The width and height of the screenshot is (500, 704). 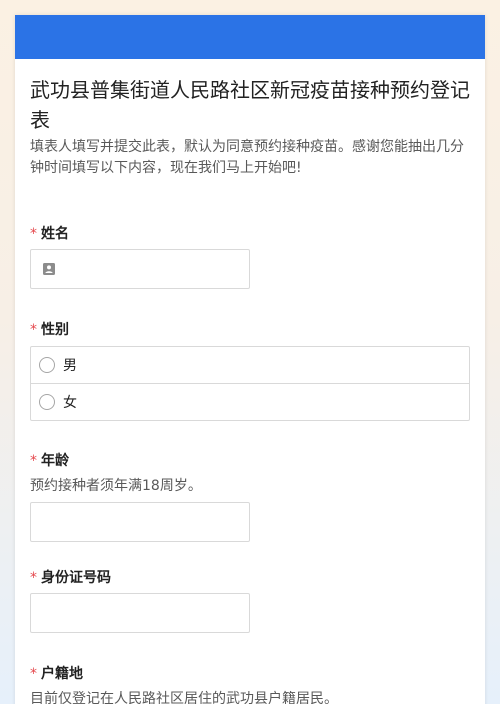 I want to click on field-id-number-label: * 身份证号码, so click(x=70, y=578).